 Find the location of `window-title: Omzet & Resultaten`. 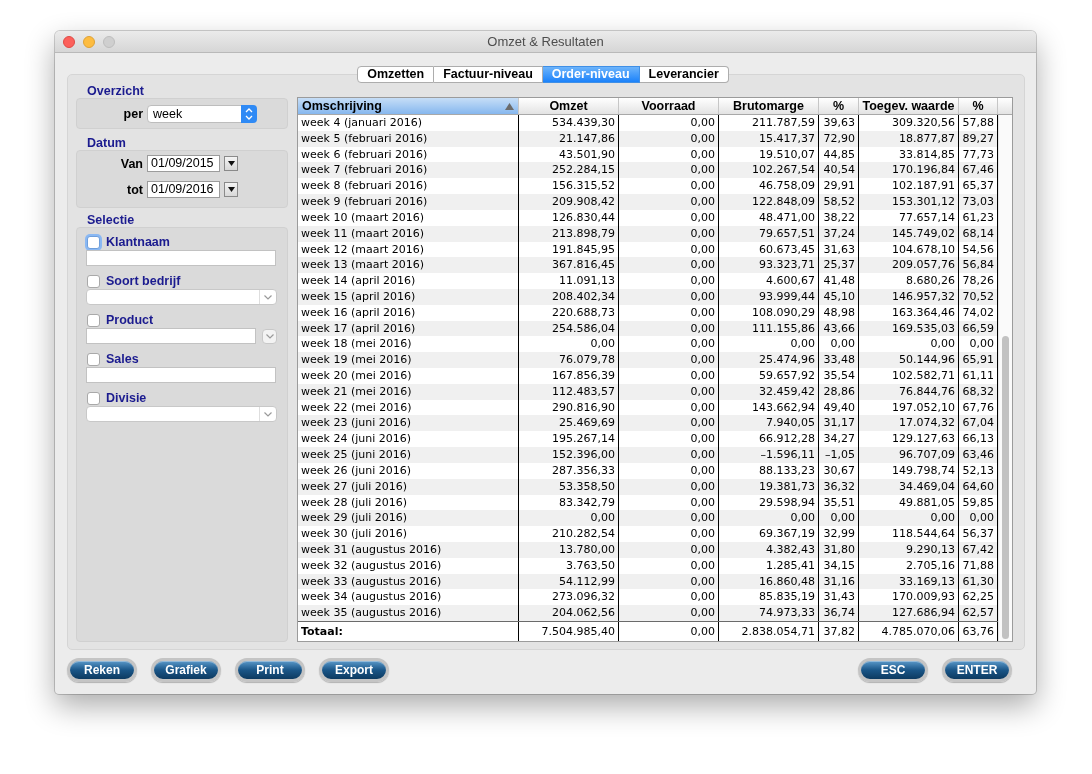

window-title: Omzet & Resultaten is located at coordinates (545, 41).